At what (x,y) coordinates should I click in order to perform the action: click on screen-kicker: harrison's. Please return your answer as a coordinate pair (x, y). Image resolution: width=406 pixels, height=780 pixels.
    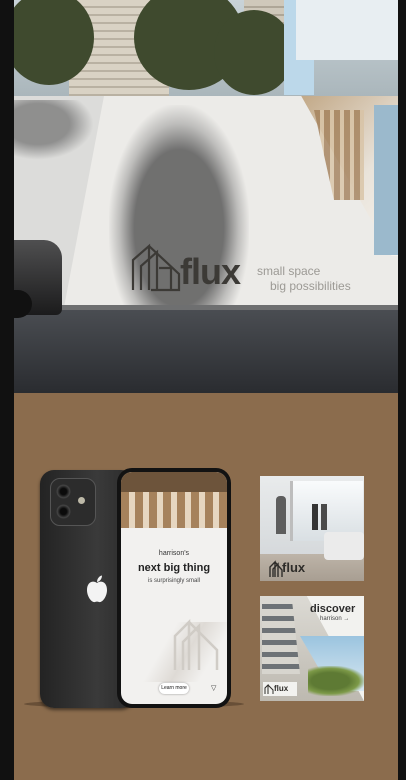
    Looking at the image, I should click on (174, 553).